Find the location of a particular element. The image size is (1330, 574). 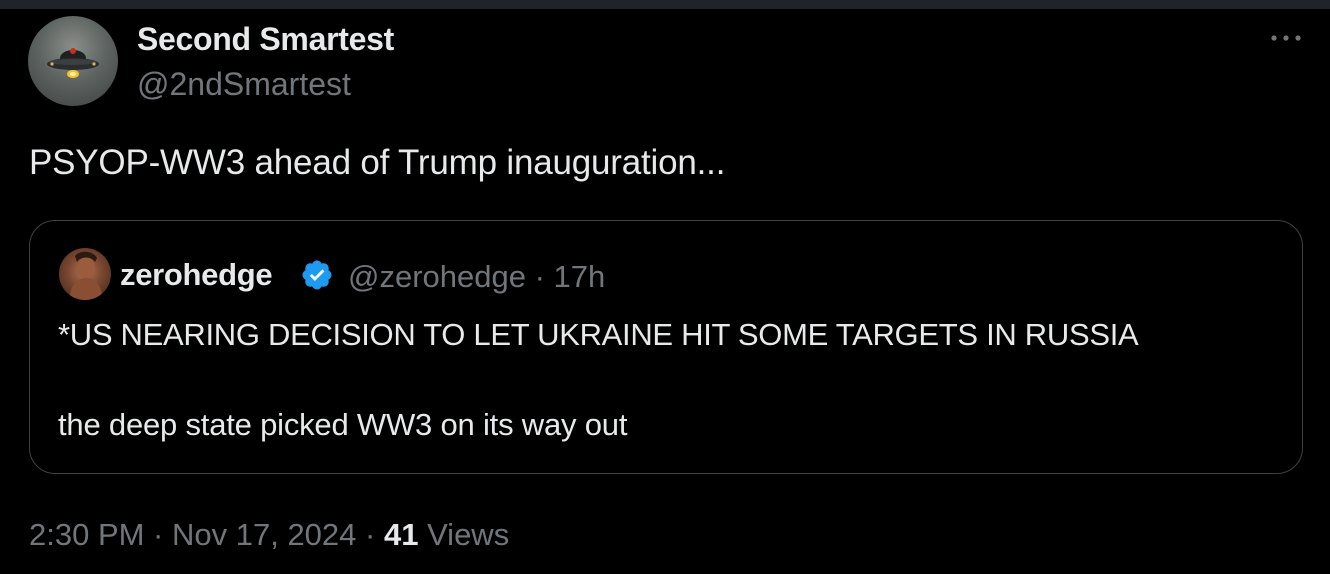

more-options-icon is located at coordinates (1286, 38).